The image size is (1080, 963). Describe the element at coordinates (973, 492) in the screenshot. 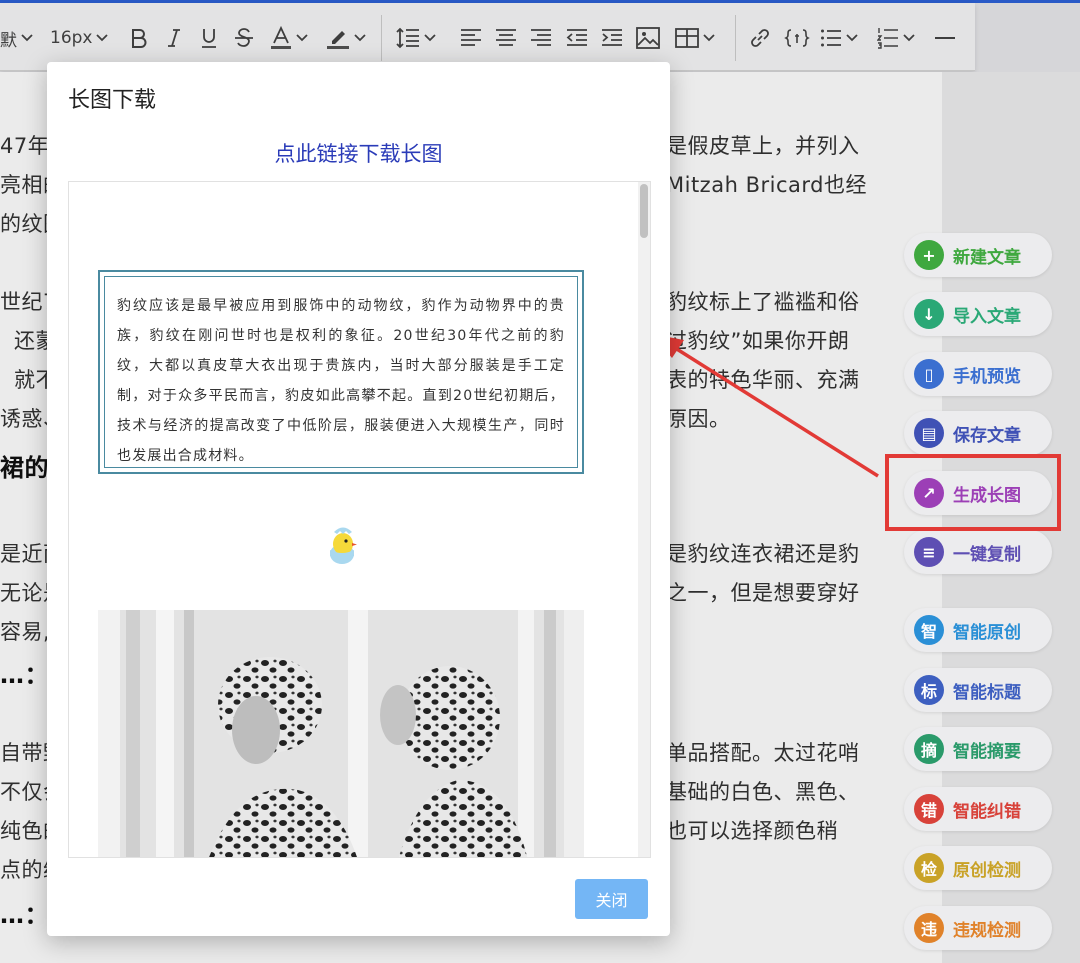

I see `annotation-highlight-box` at that location.